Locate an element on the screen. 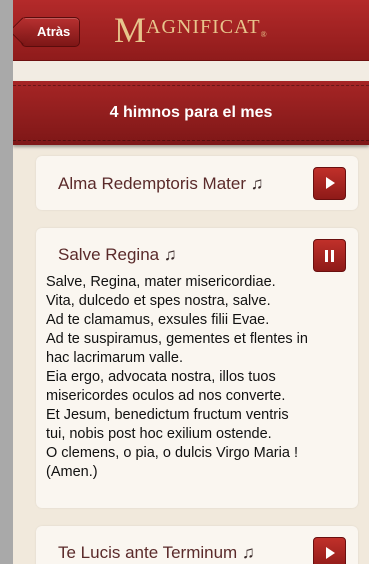 Image resolution: width=369 pixels, height=564 pixels. hymn-card-alma: Alma Redemptoris Mater ♫ is located at coordinates (197, 183).